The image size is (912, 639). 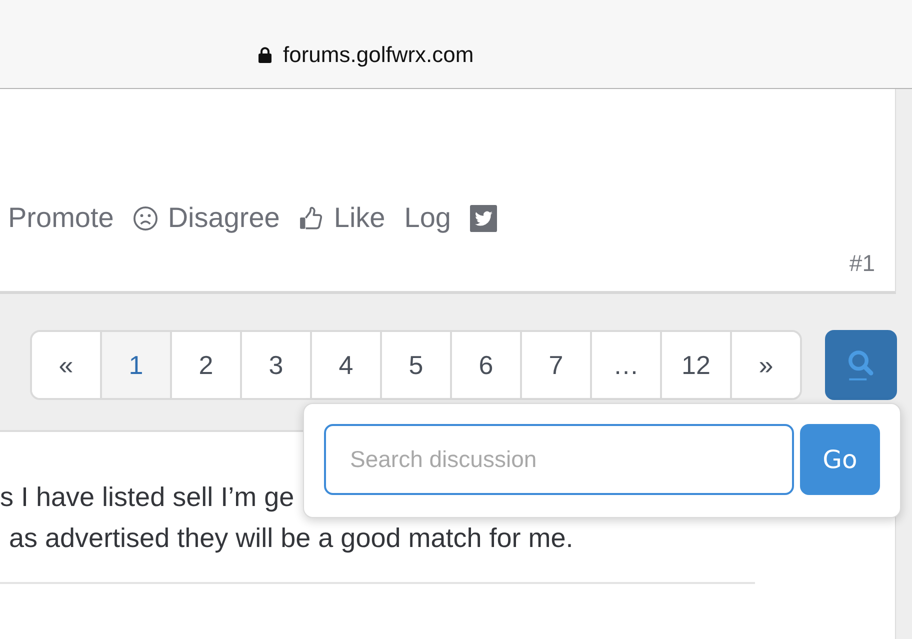 What do you see at coordinates (342, 218) in the screenshot?
I see `action-link: Like` at bounding box center [342, 218].